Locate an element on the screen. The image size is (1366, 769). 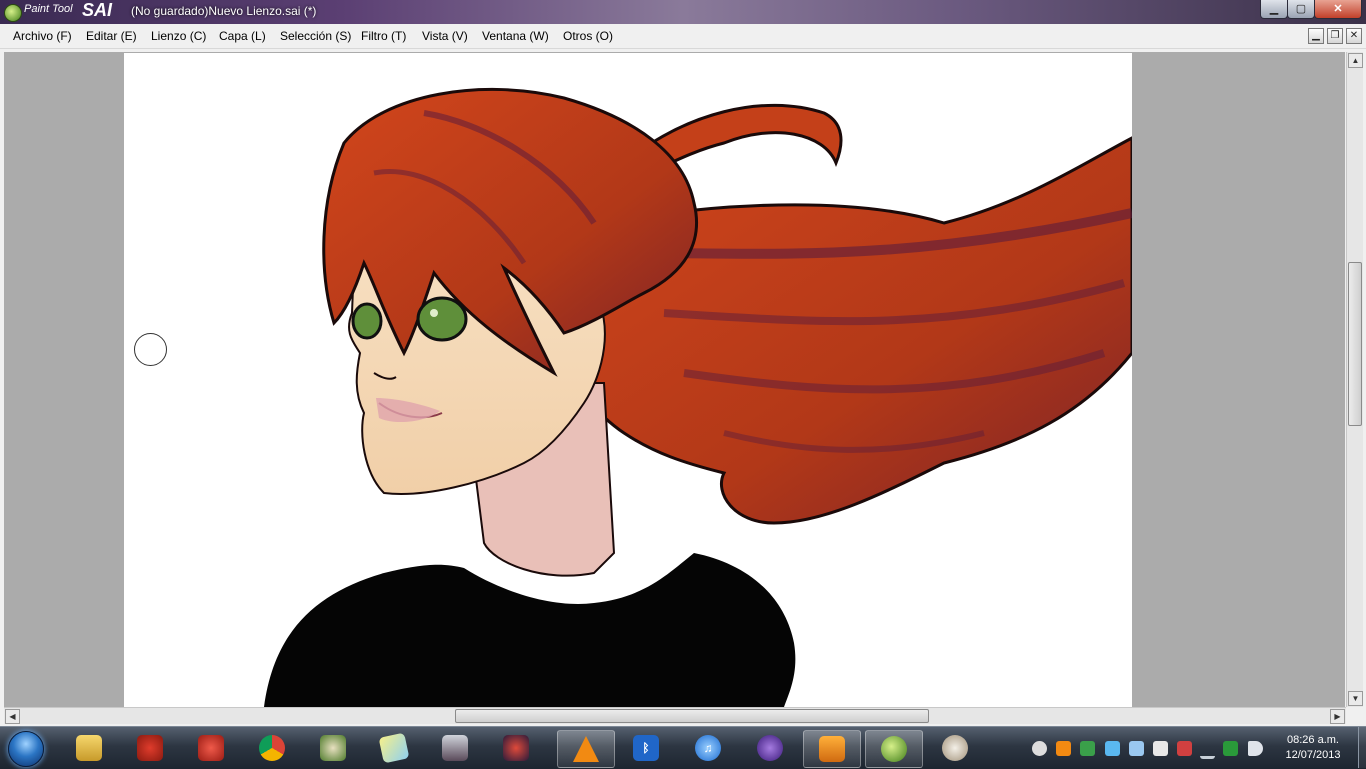
scroll-left-arrow-icon: ◀ is located at coordinates (12, 716).